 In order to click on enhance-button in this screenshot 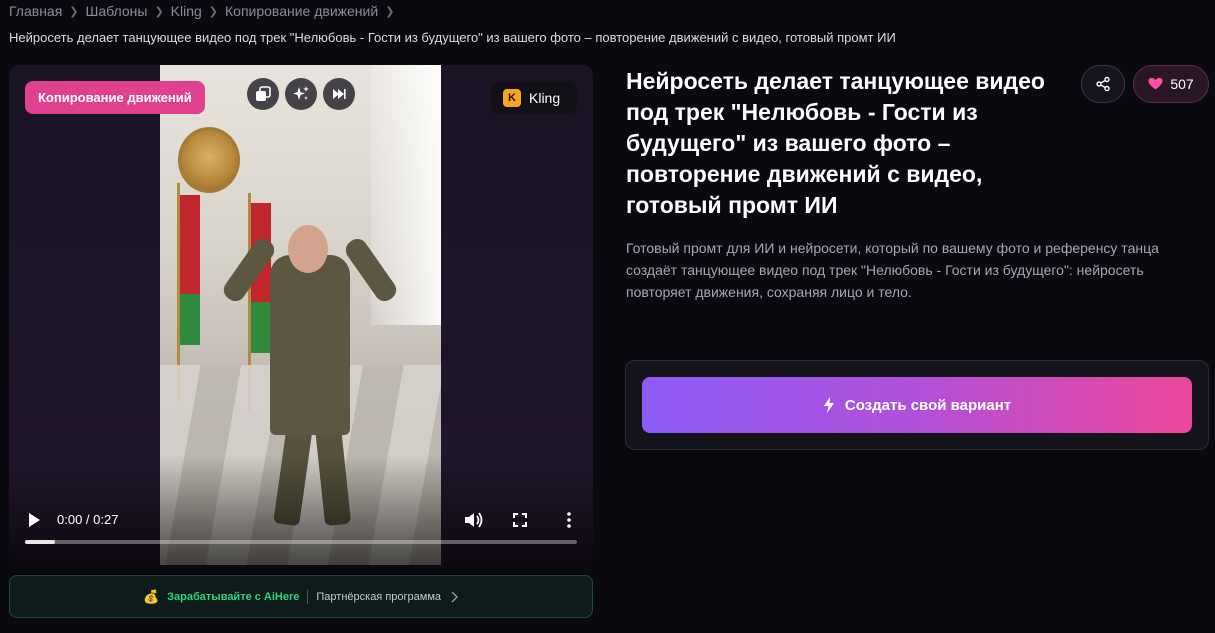, I will do `click(301, 94)`.